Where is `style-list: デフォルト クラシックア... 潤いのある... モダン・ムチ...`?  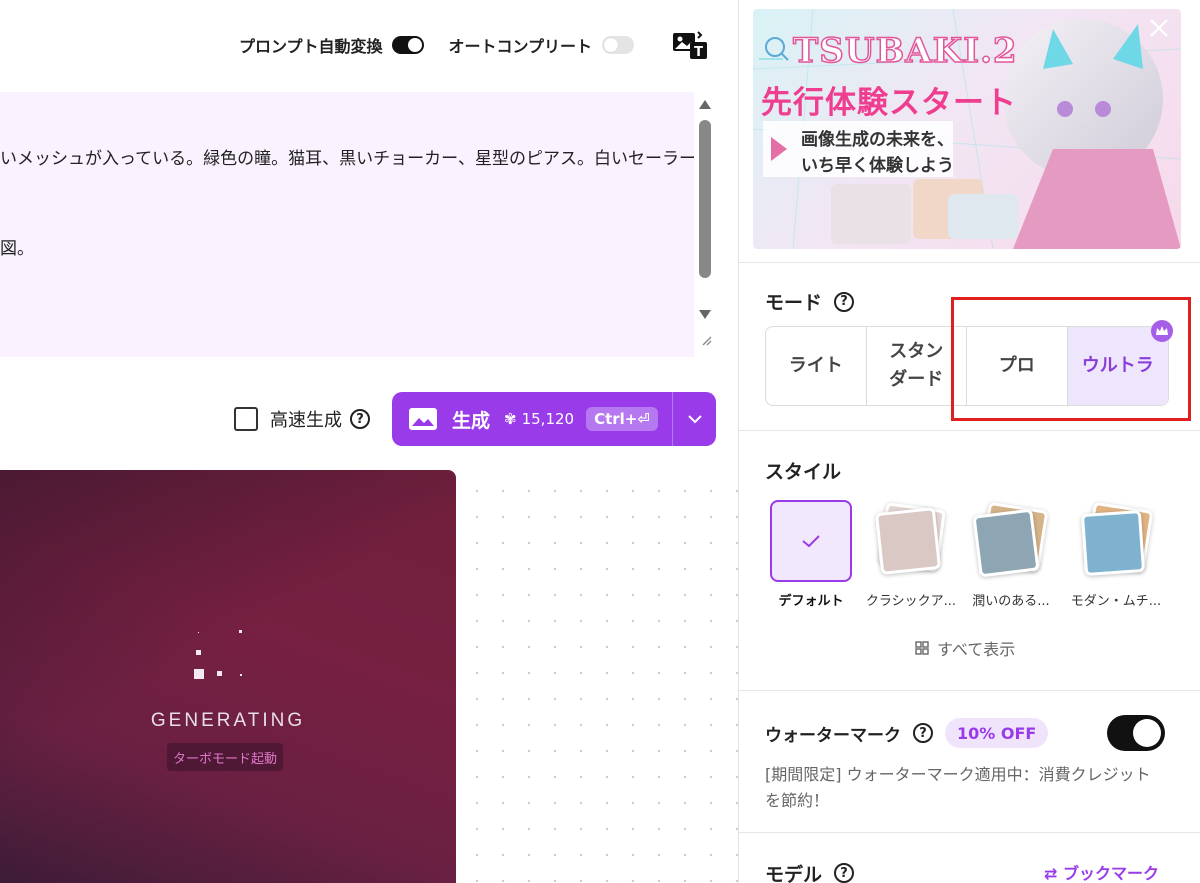 style-list: デフォルト クラシックア... 潤いのある... モダン・ムチ... is located at coordinates (971, 555).